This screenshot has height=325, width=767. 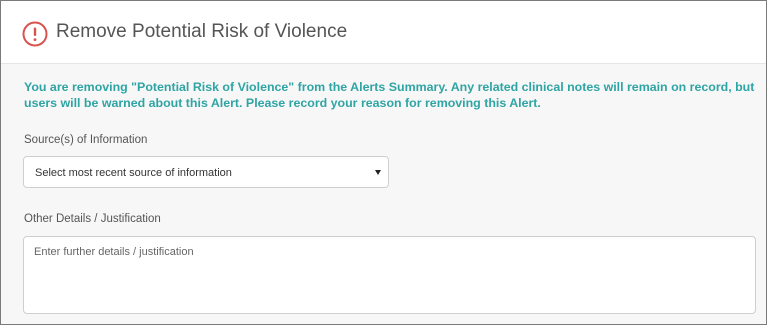 What do you see at coordinates (114, 252) in the screenshot?
I see `details-placeholder: Enter further details / justification` at bounding box center [114, 252].